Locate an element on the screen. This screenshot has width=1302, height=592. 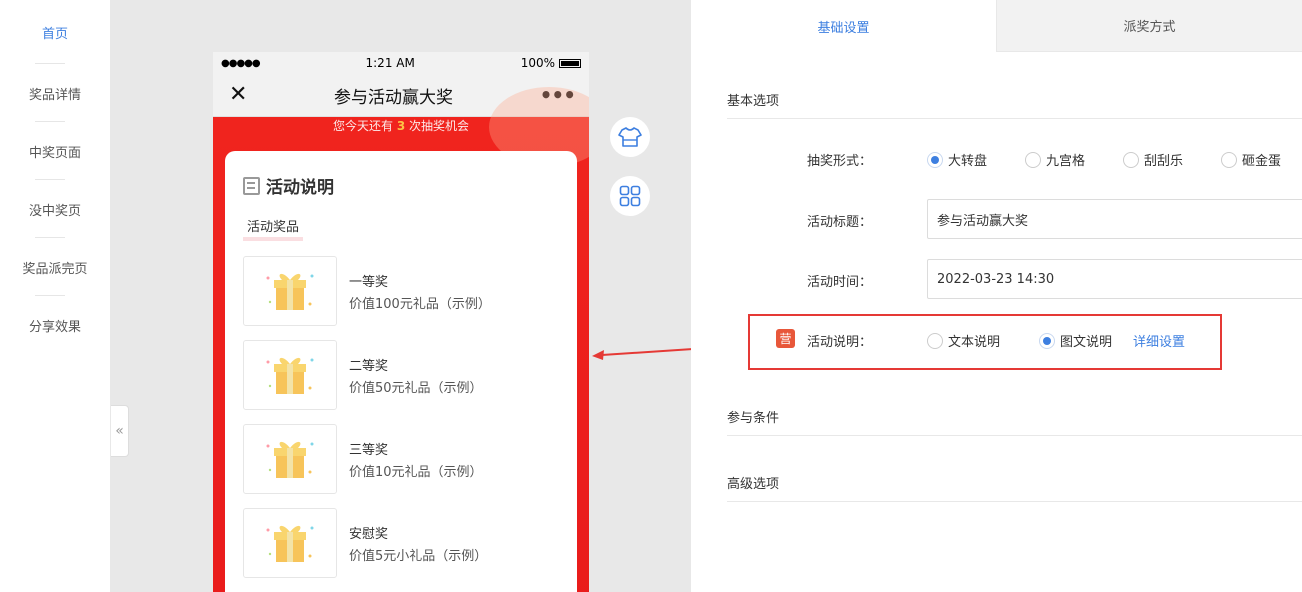
chance-count: 3 is located at coordinates (401, 126).